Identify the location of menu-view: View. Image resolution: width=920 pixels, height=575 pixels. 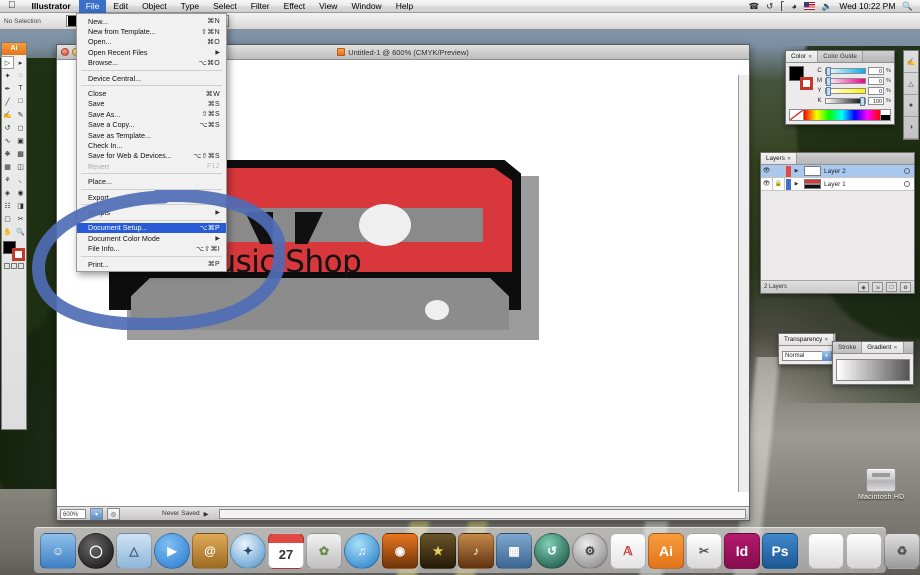
(328, 6).